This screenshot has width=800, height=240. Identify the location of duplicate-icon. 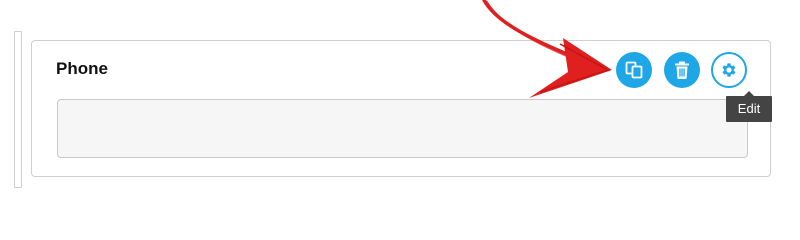
(634, 70).